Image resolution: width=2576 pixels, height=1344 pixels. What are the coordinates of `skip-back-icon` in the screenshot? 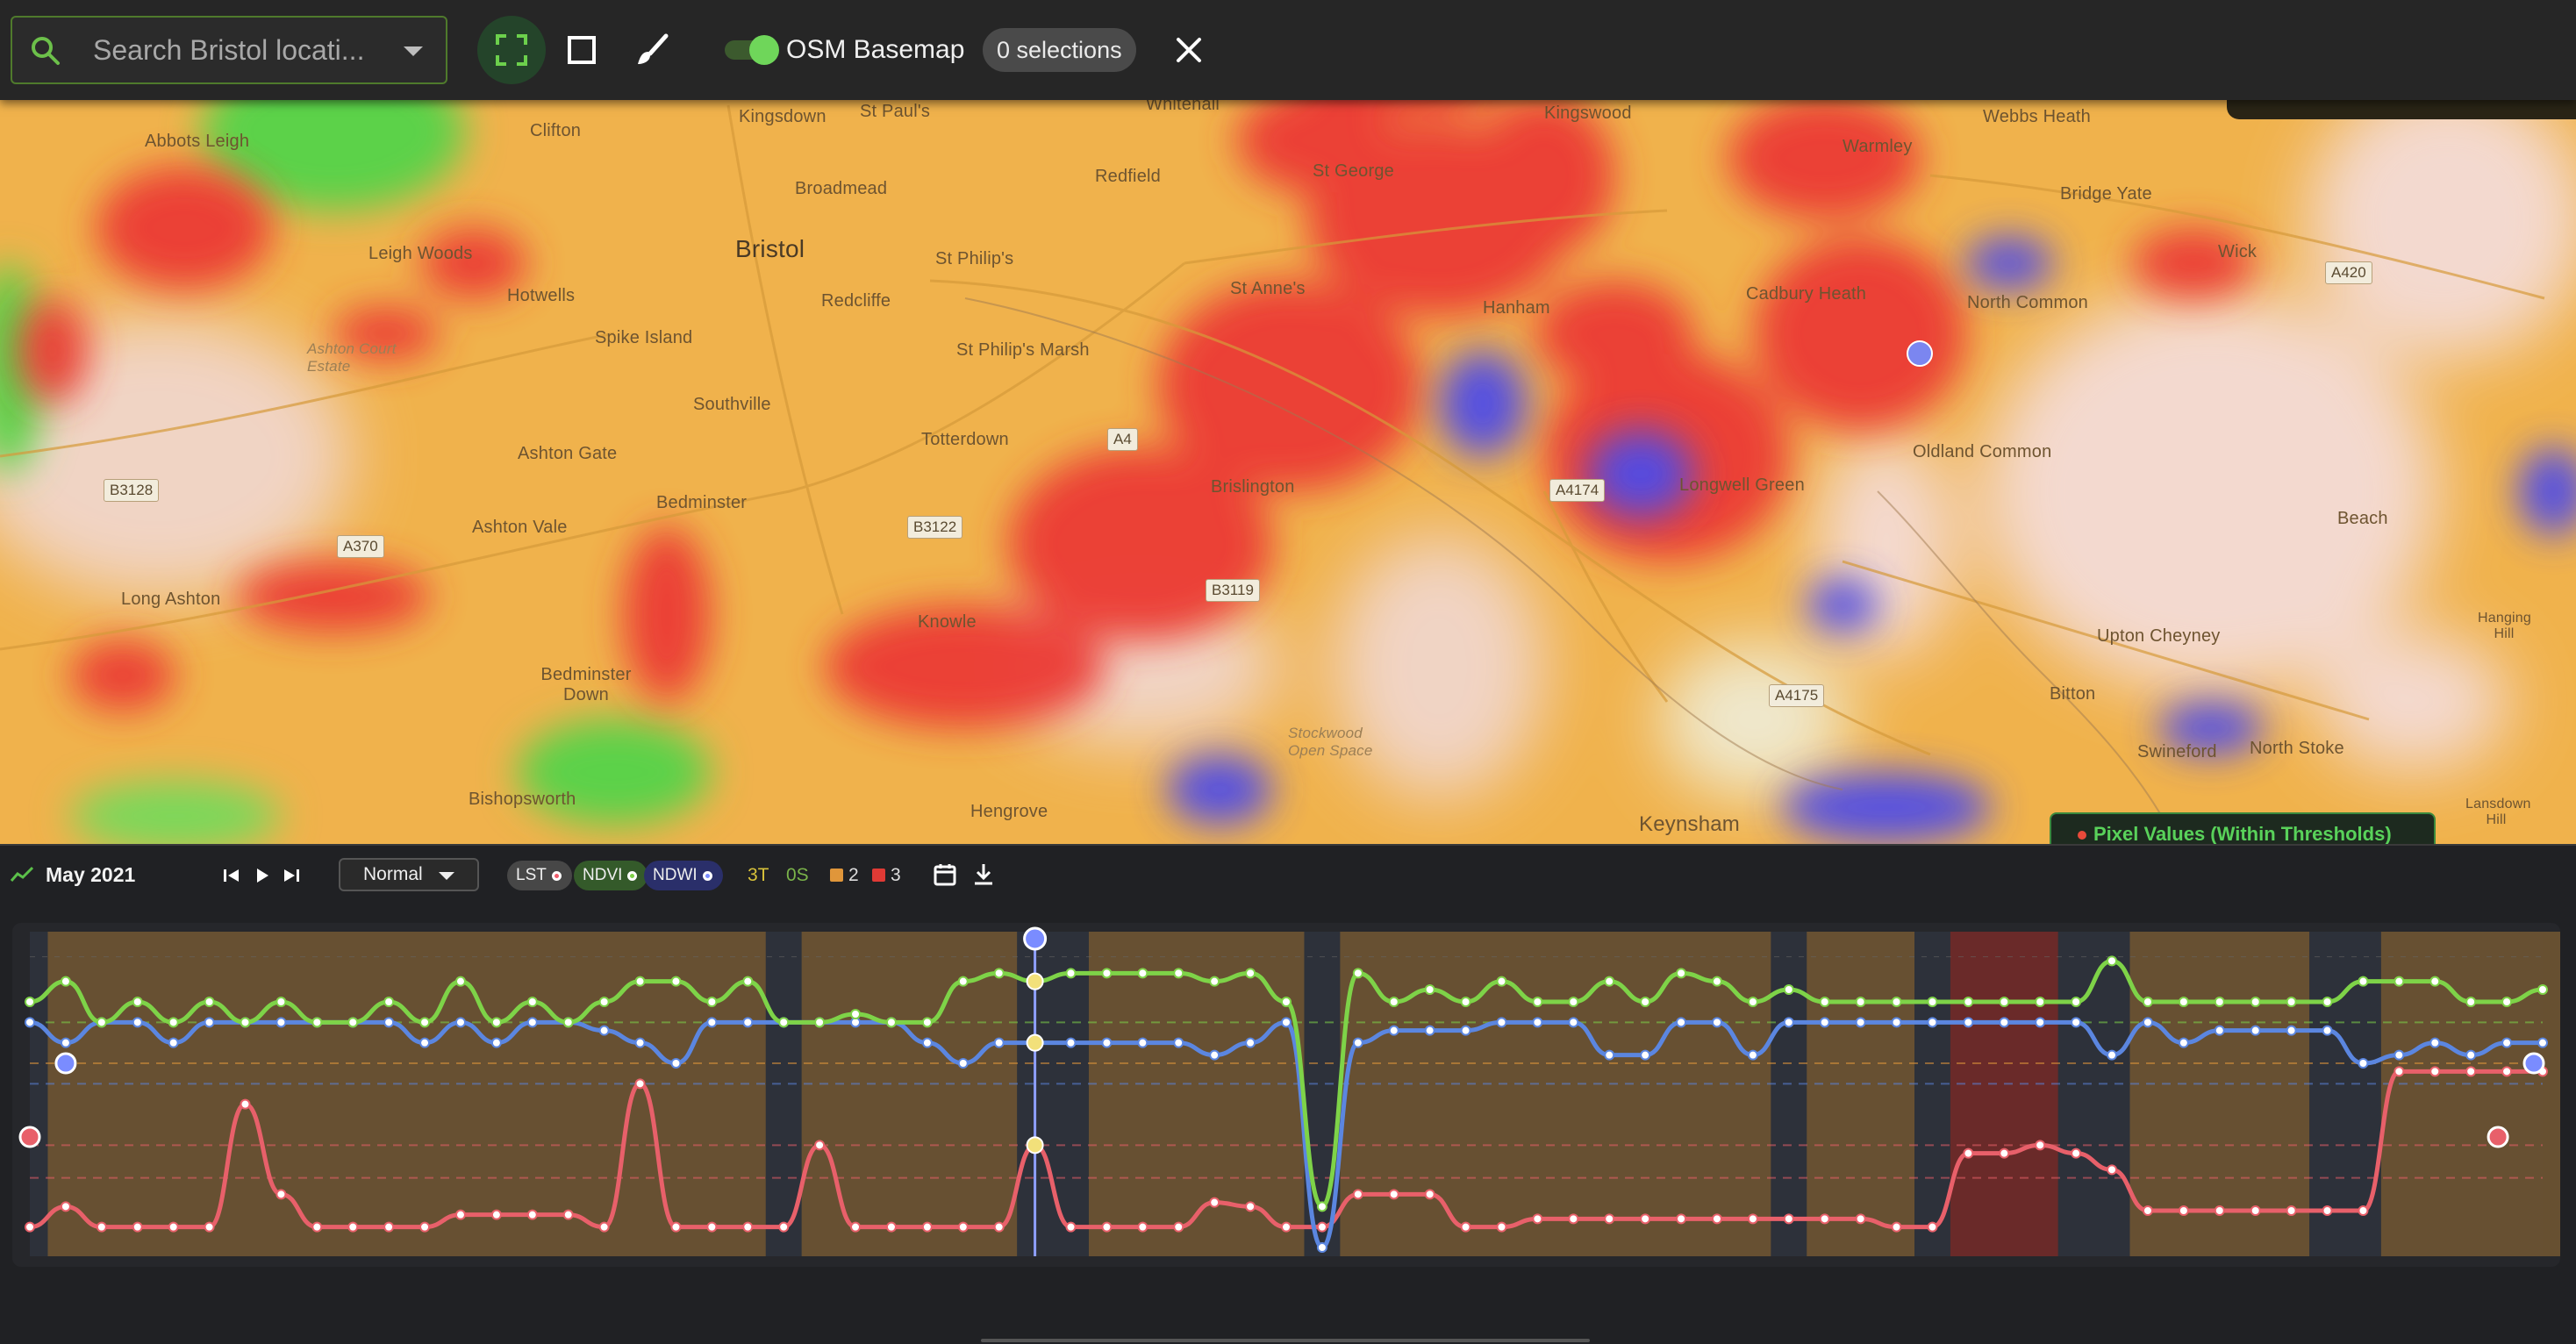 It's located at (231, 875).